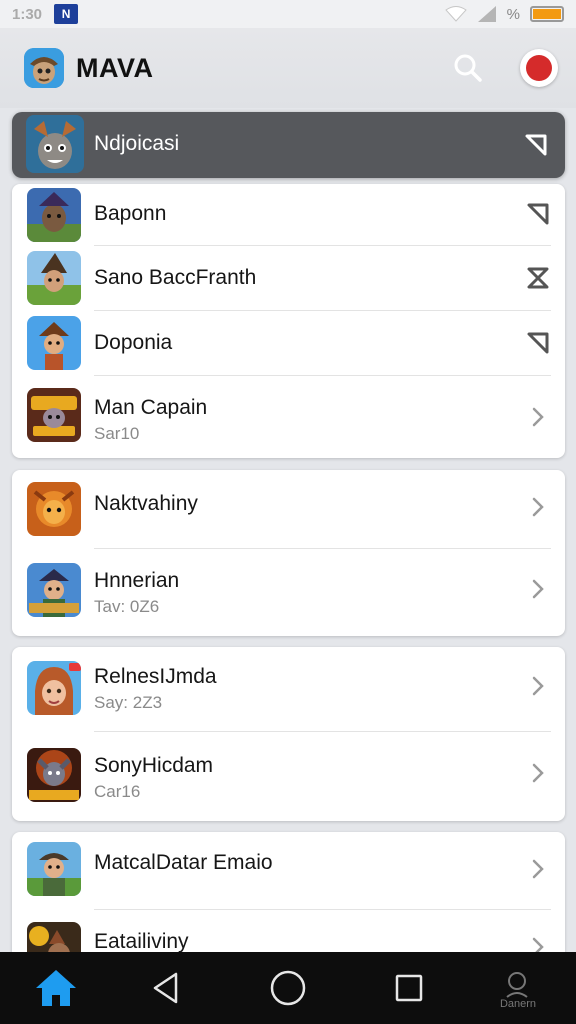  What do you see at coordinates (127, 606) in the screenshot?
I see `list-item-subtitle: Tav: 0Z6` at bounding box center [127, 606].